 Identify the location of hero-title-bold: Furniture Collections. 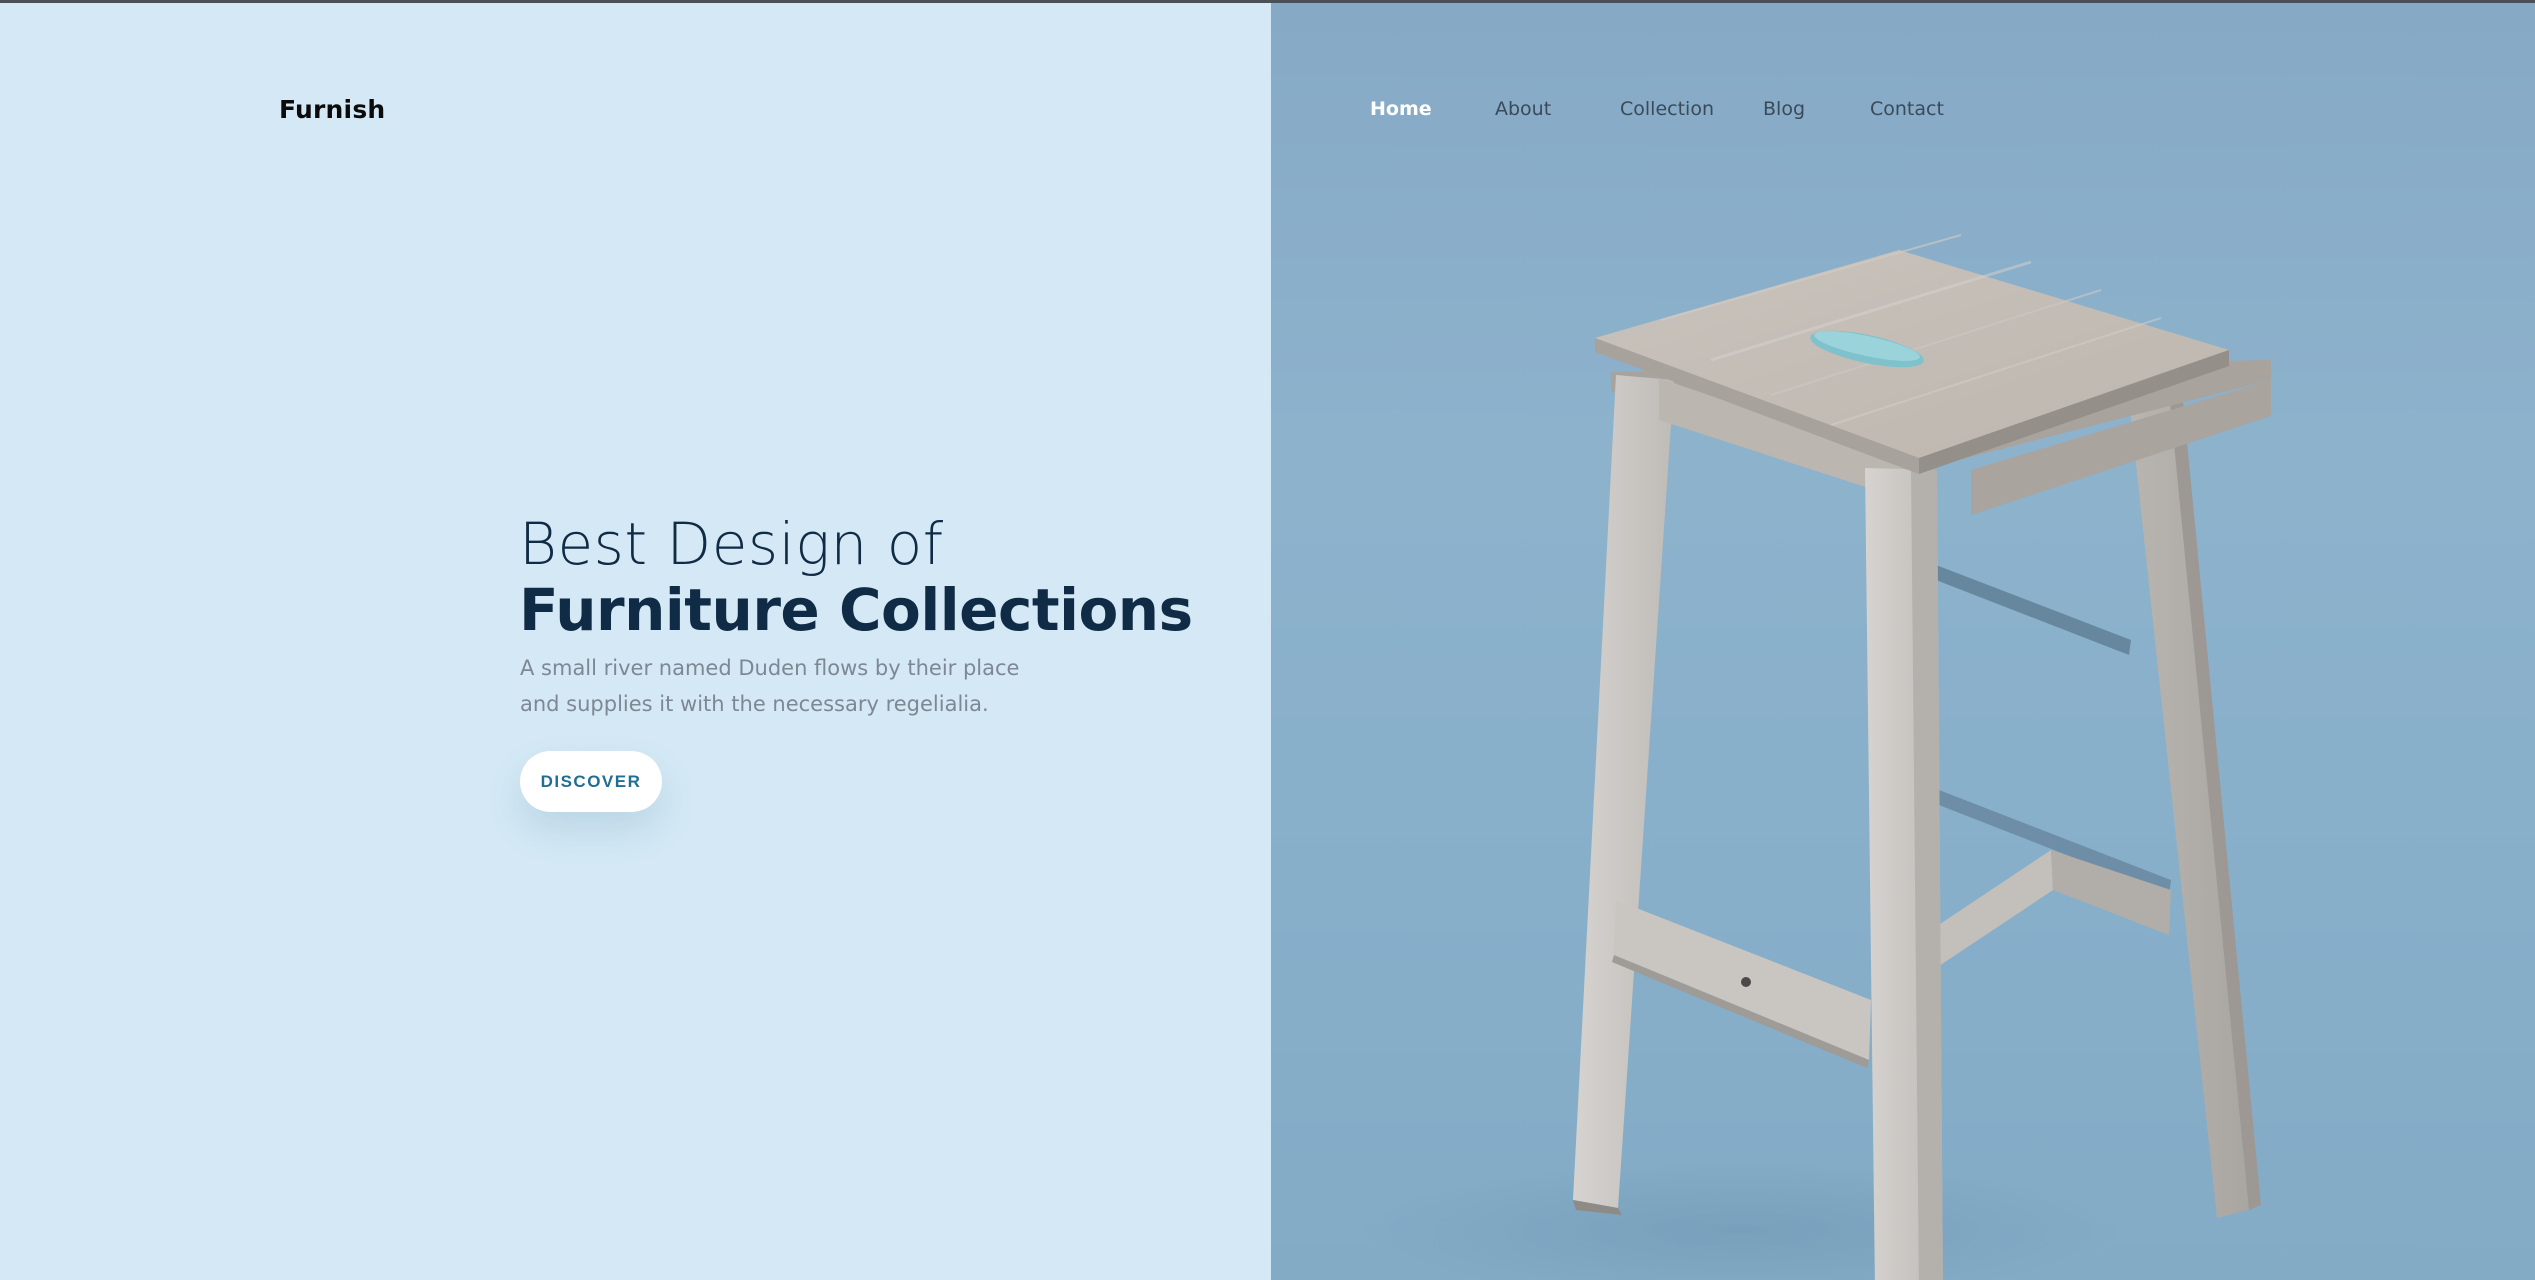
(856, 610).